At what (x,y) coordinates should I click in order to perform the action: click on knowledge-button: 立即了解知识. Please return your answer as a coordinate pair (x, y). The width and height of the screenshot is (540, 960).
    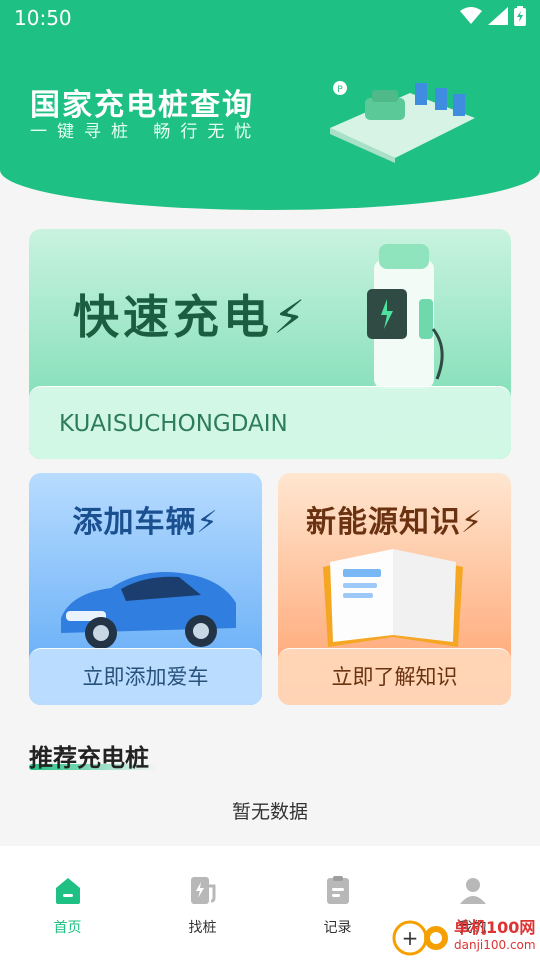
    Looking at the image, I should click on (394, 676).